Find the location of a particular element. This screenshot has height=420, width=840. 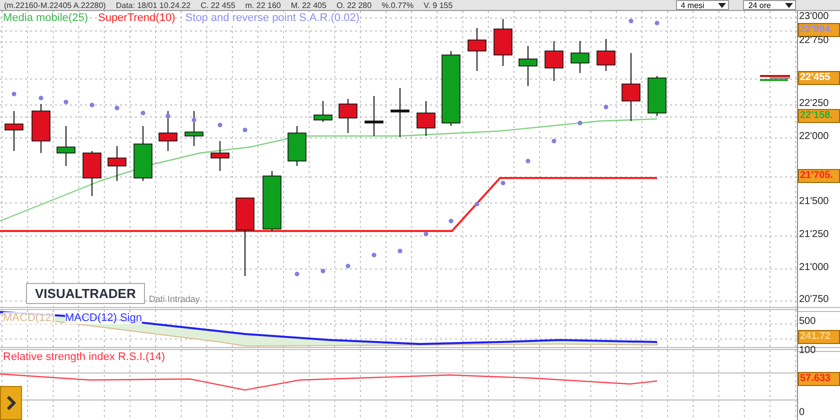

quote-text: %.0.77% is located at coordinates (398, 5).